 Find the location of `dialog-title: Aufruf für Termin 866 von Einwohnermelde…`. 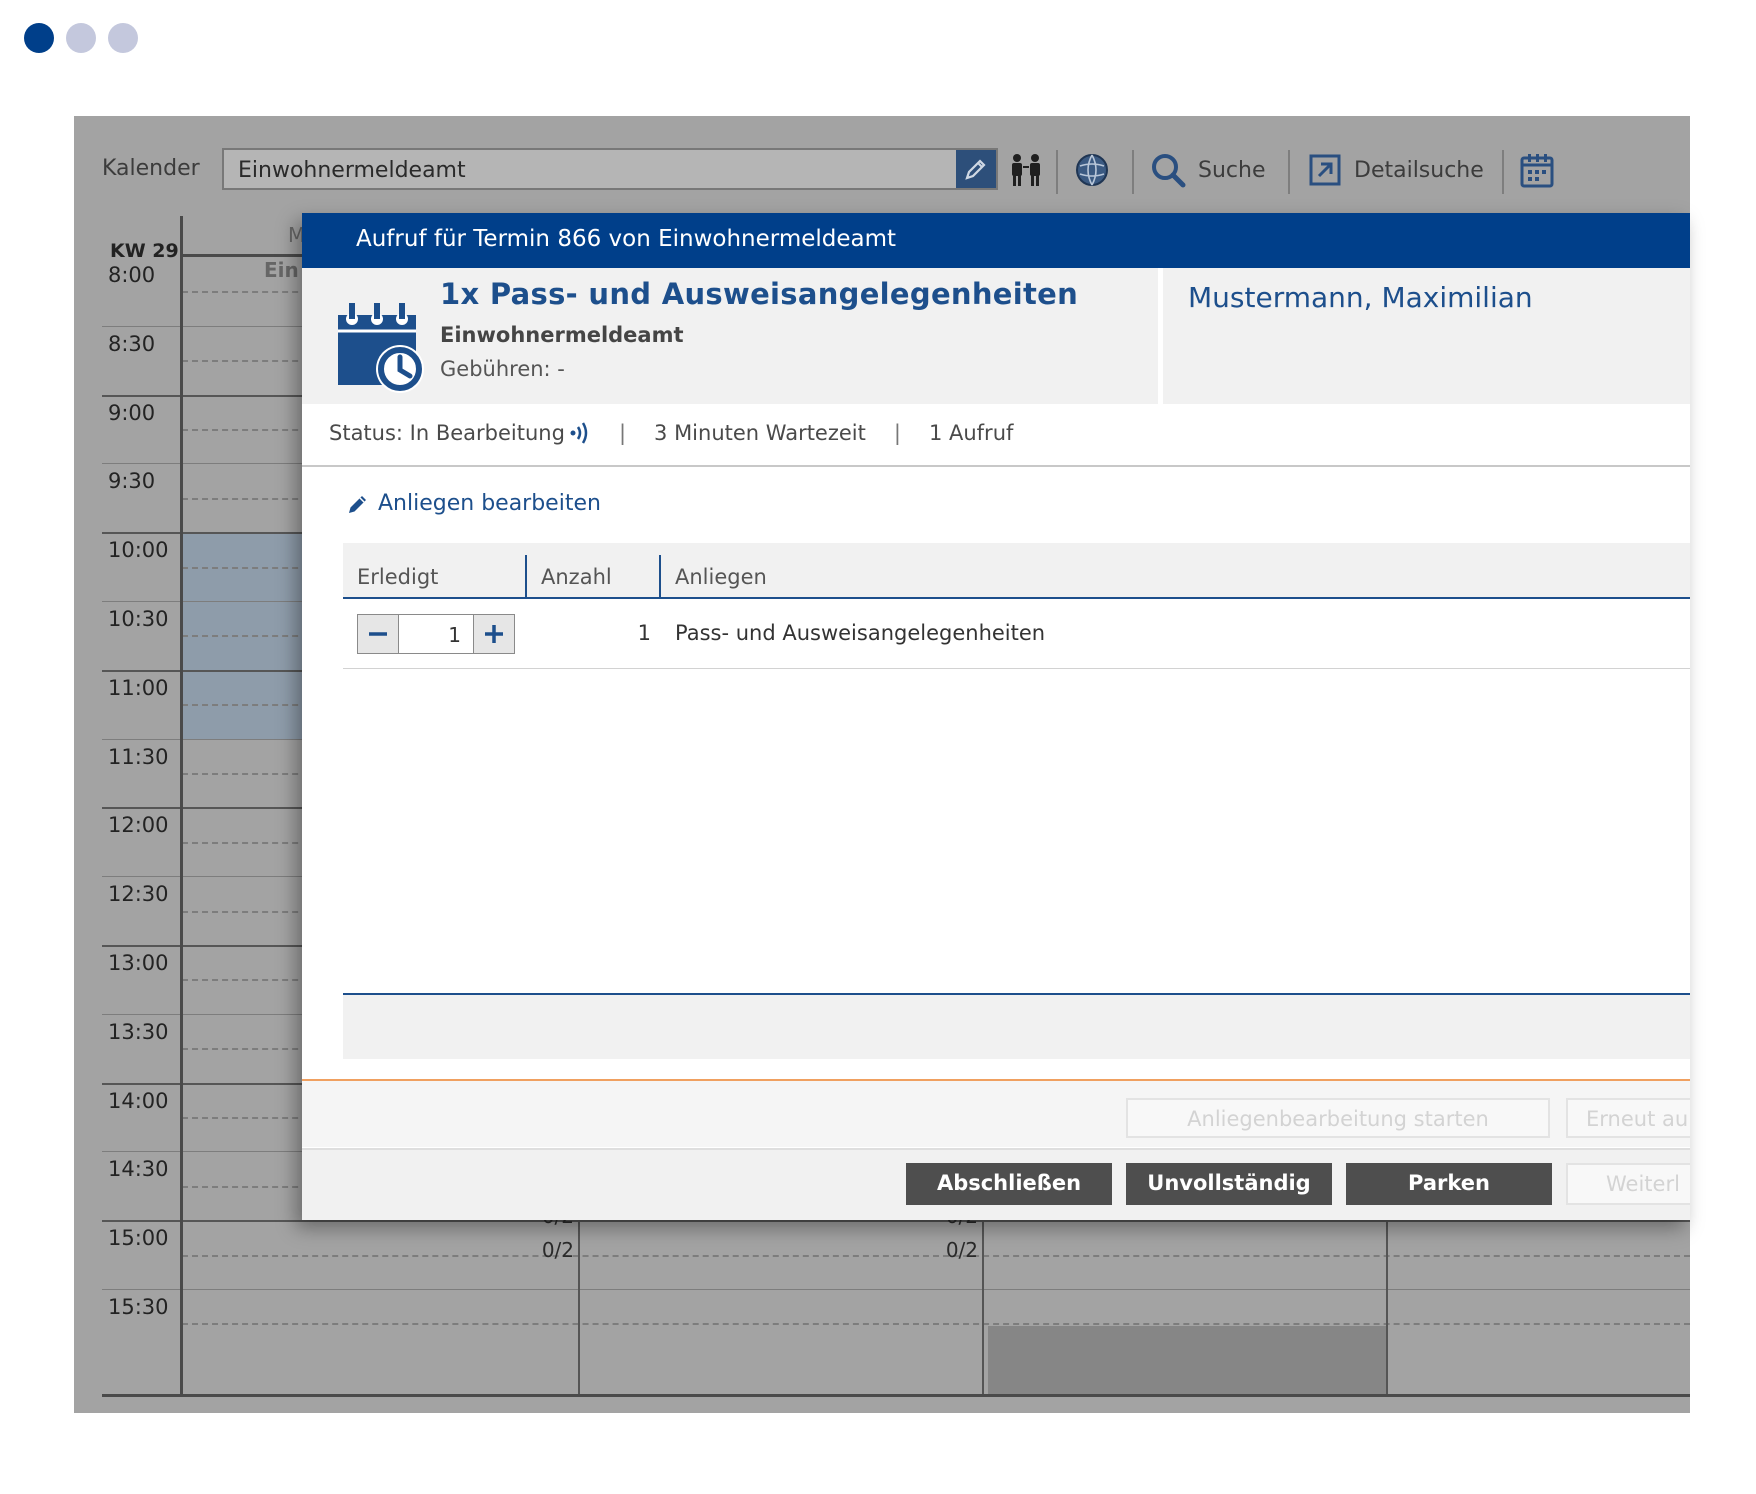

dialog-title: Aufruf für Termin 866 von Einwohnermelde… is located at coordinates (996, 240).